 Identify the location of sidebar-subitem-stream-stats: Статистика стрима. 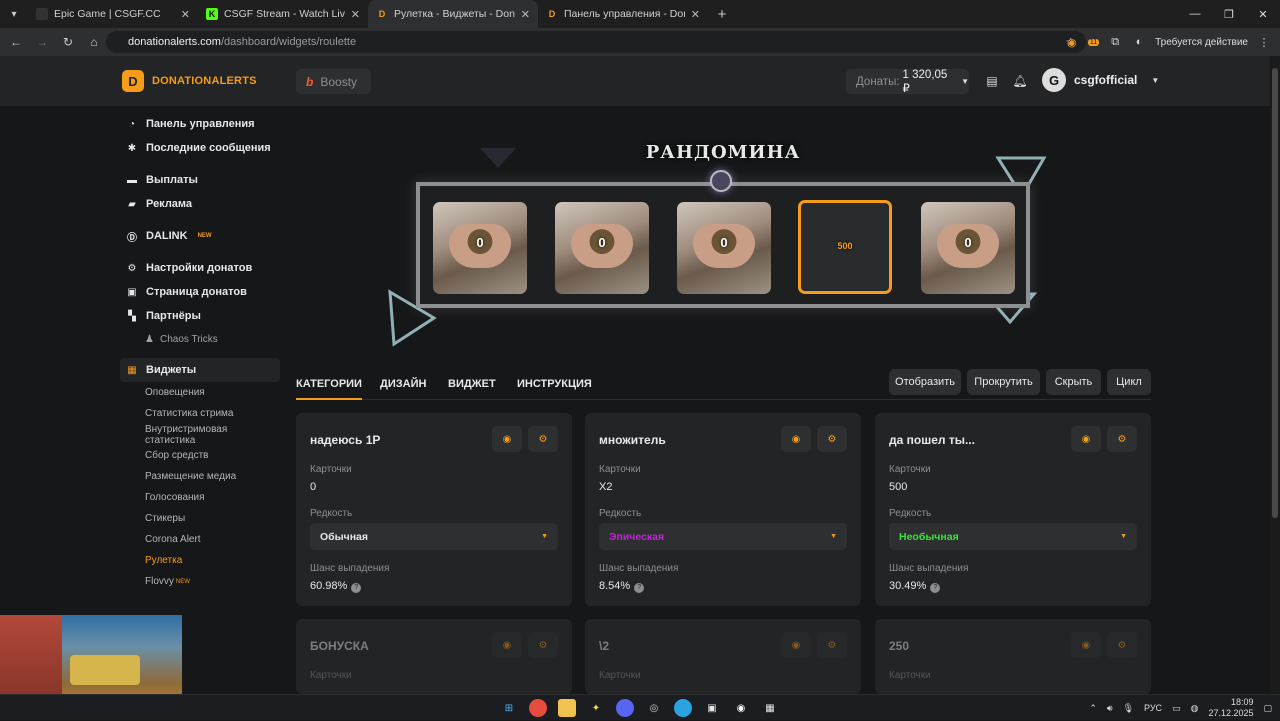
(200, 413).